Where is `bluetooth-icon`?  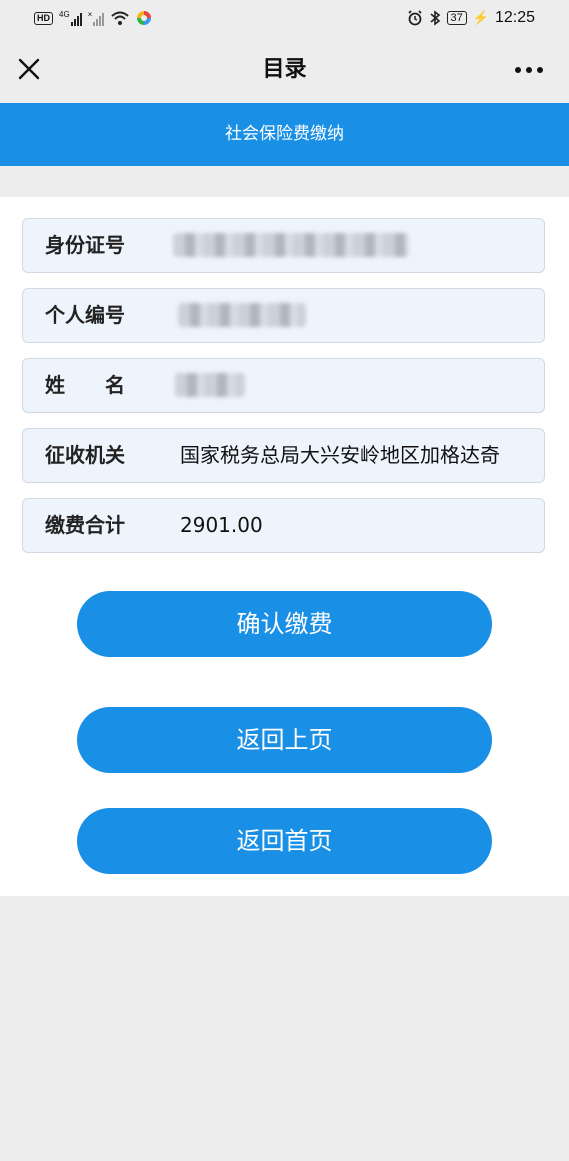
bluetooth-icon is located at coordinates (434, 18).